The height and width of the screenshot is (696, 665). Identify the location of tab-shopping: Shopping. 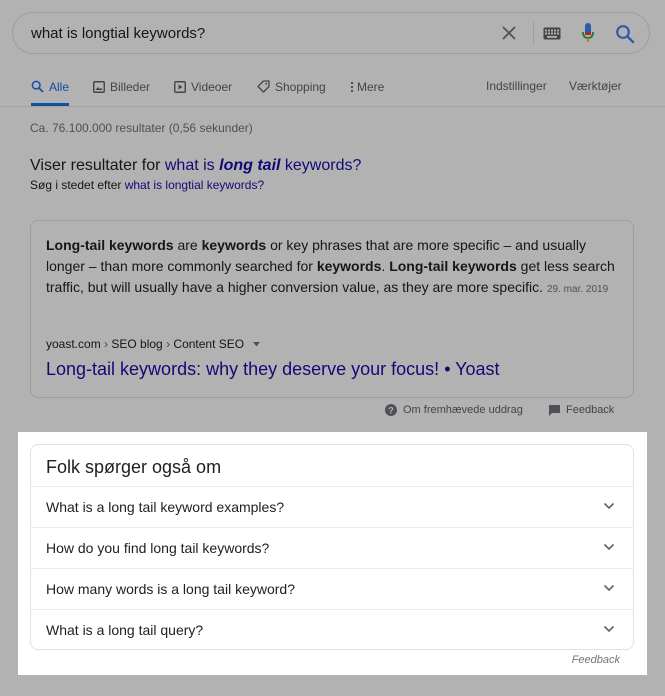
(291, 91).